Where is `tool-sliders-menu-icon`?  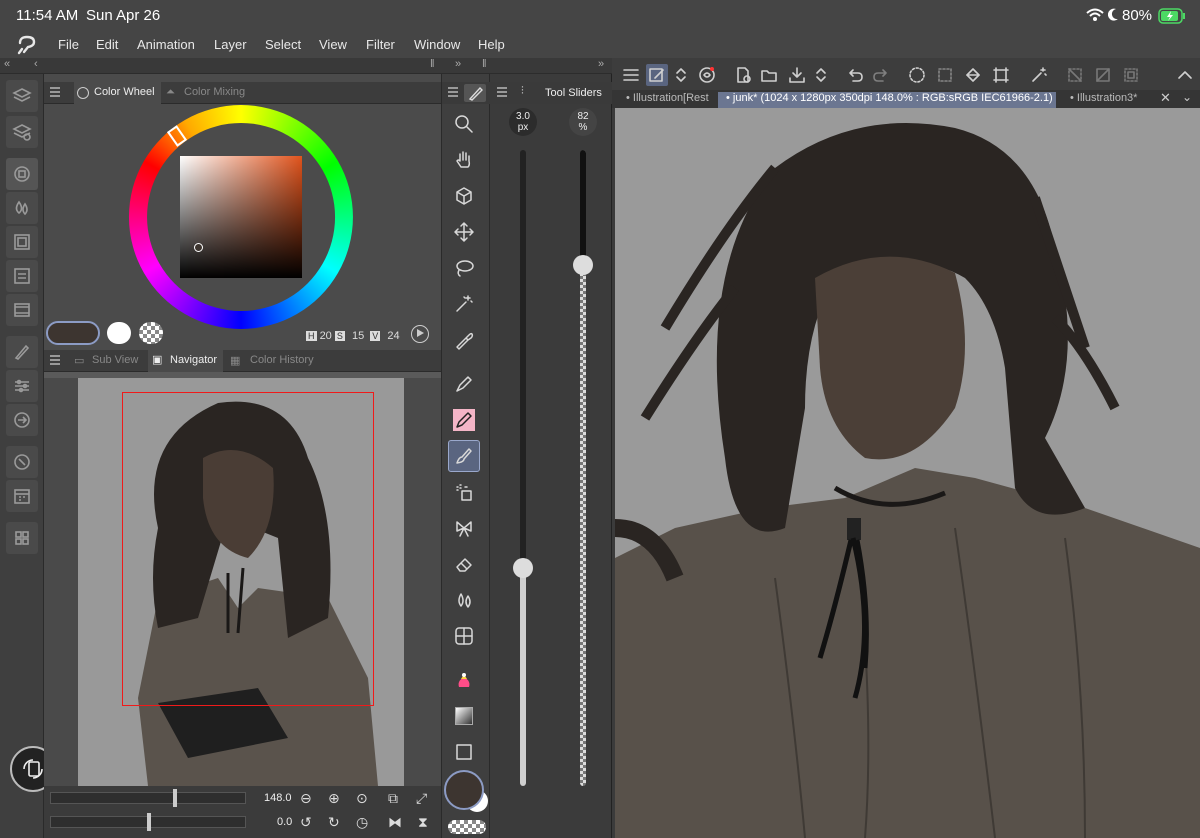 tool-sliders-menu-icon is located at coordinates (502, 92).